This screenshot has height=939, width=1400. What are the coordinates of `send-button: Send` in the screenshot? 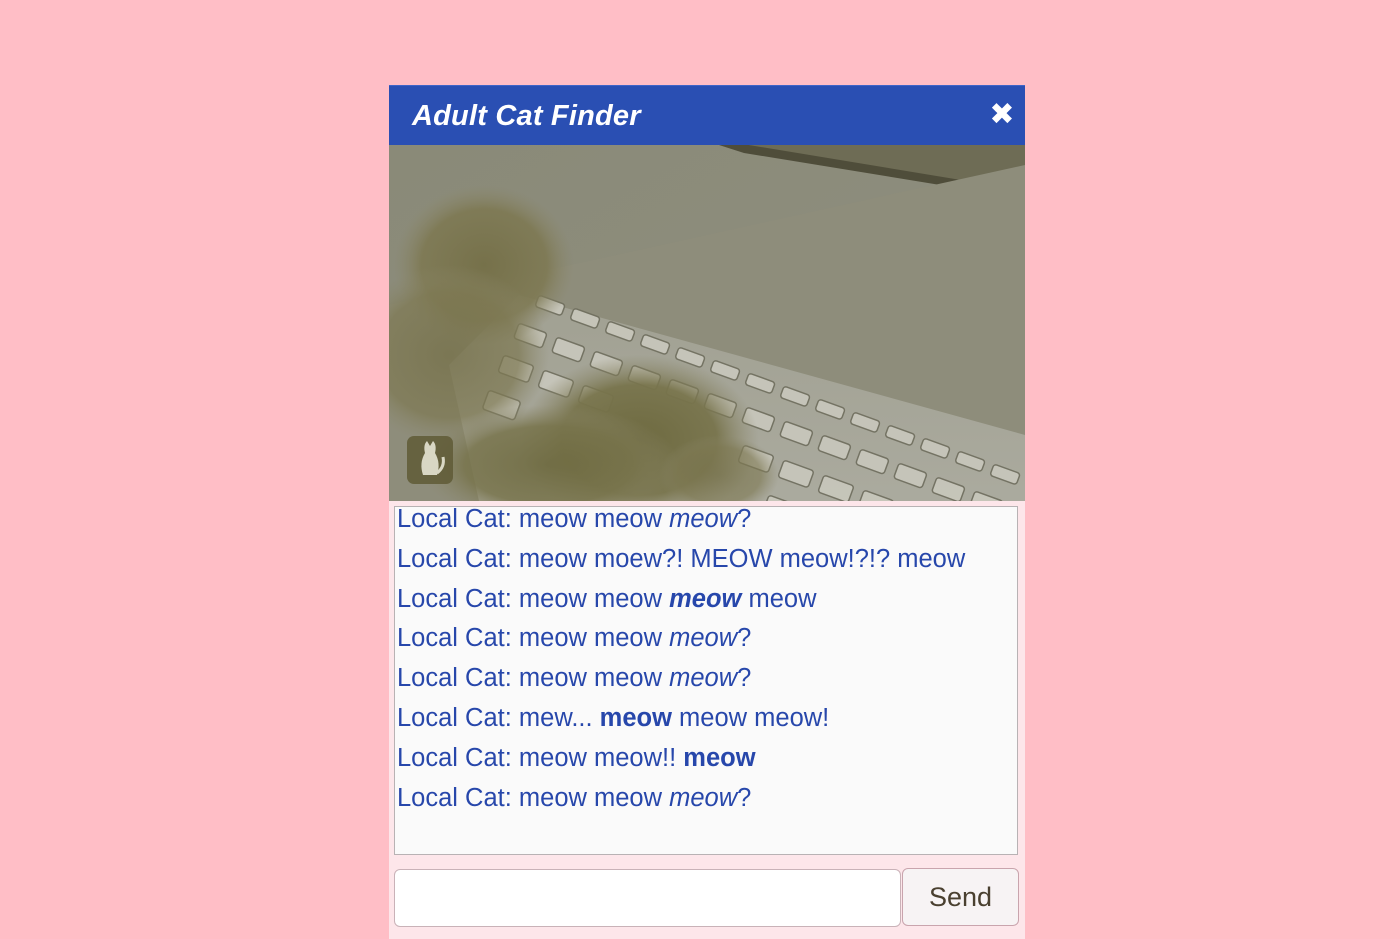 It's located at (960, 897).